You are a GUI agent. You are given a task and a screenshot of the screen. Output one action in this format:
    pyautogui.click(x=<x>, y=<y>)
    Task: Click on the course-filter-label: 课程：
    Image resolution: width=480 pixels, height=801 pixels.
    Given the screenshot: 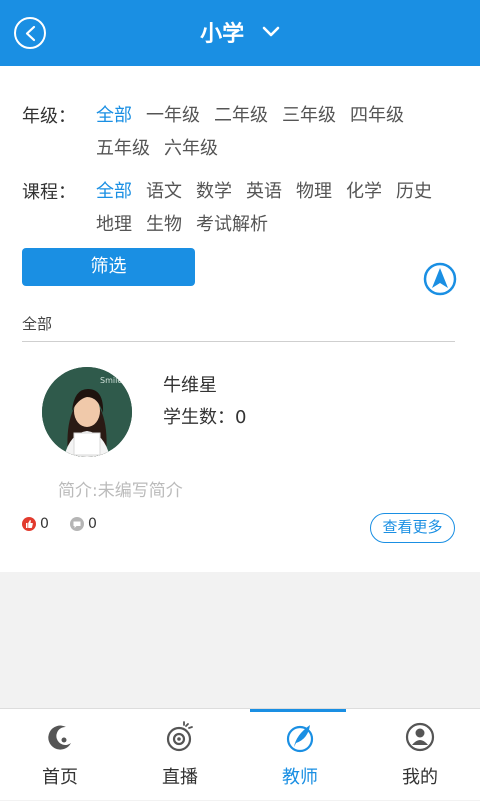 What is the action you would take?
    pyautogui.click(x=49, y=192)
    